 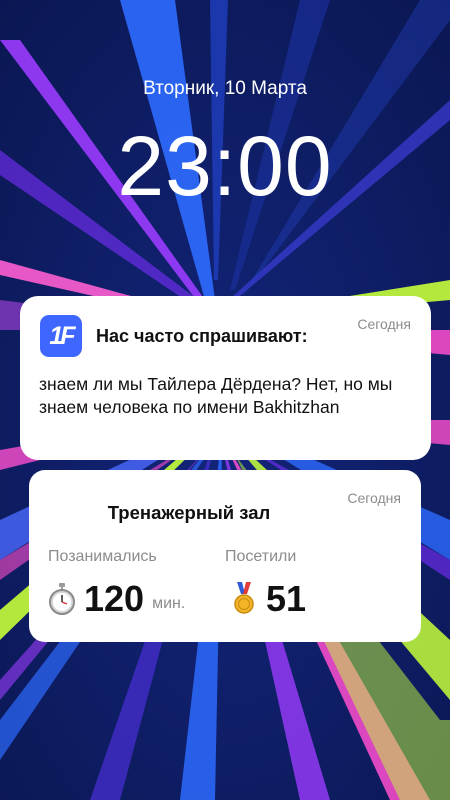 What do you see at coordinates (189, 512) in the screenshot?
I see `widget-title: Тренажерный зал` at bounding box center [189, 512].